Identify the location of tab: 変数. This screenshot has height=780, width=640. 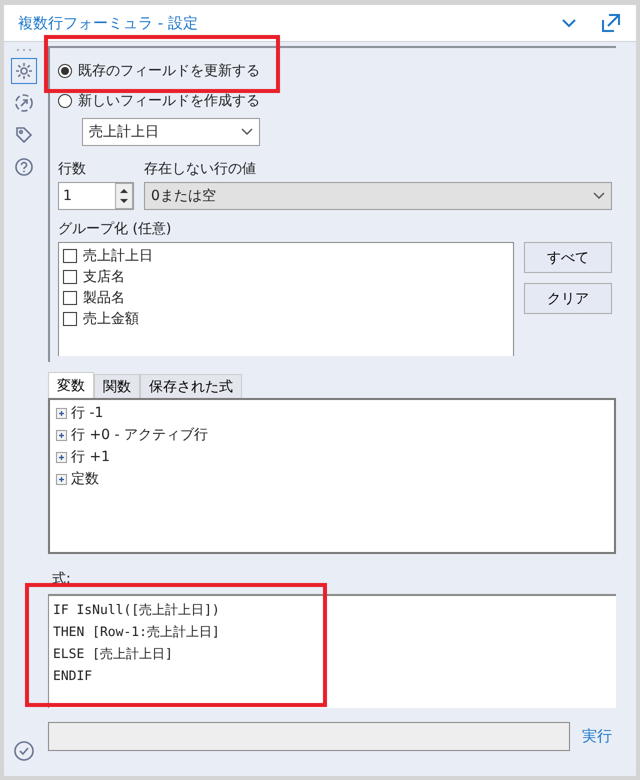
(71, 385).